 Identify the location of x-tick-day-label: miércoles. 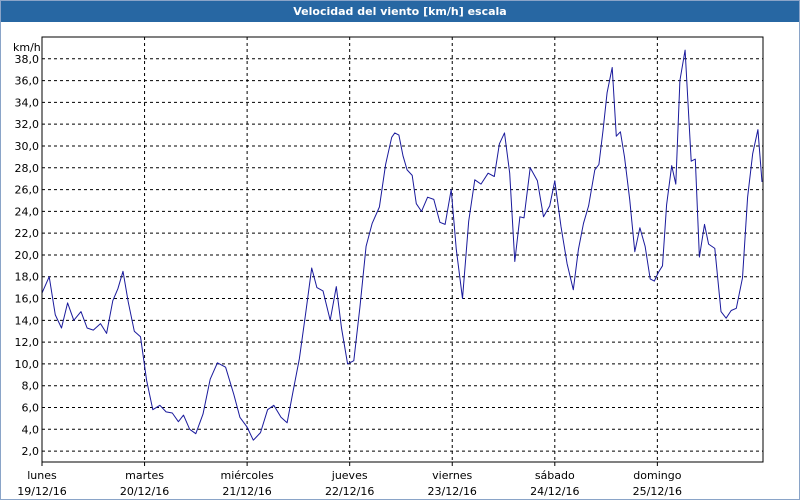
(247, 475).